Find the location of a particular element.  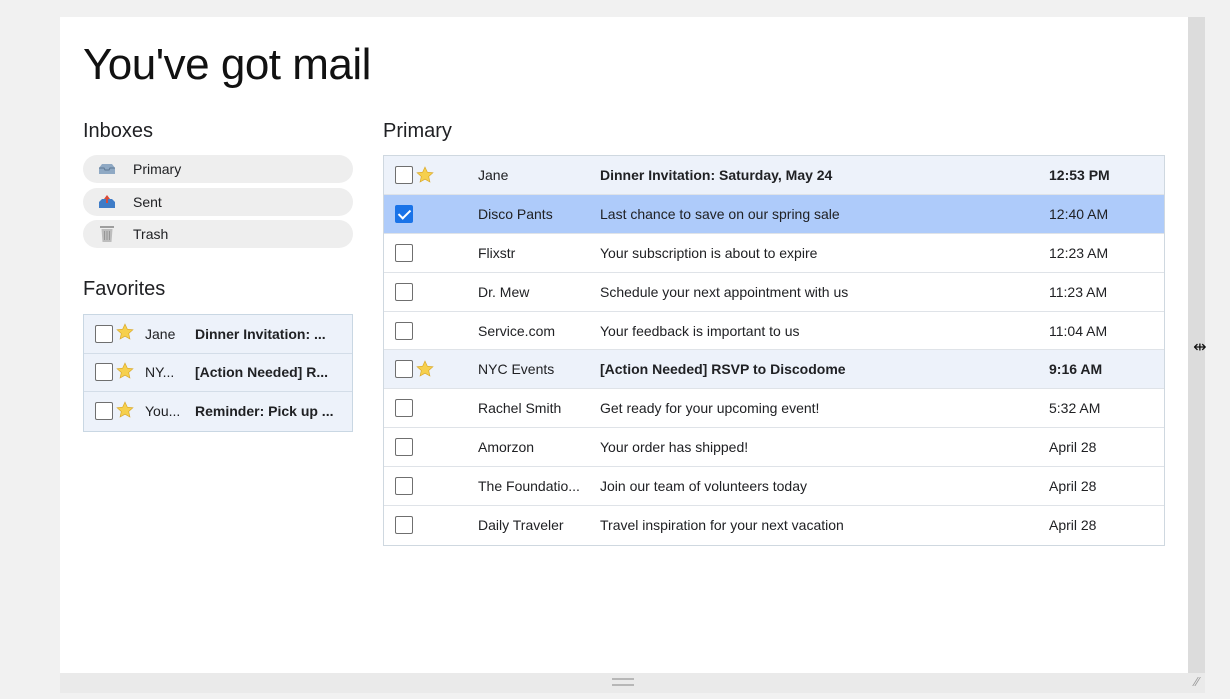

mail-row: Amorzon Your order has shipped! April 28 is located at coordinates (774, 448).